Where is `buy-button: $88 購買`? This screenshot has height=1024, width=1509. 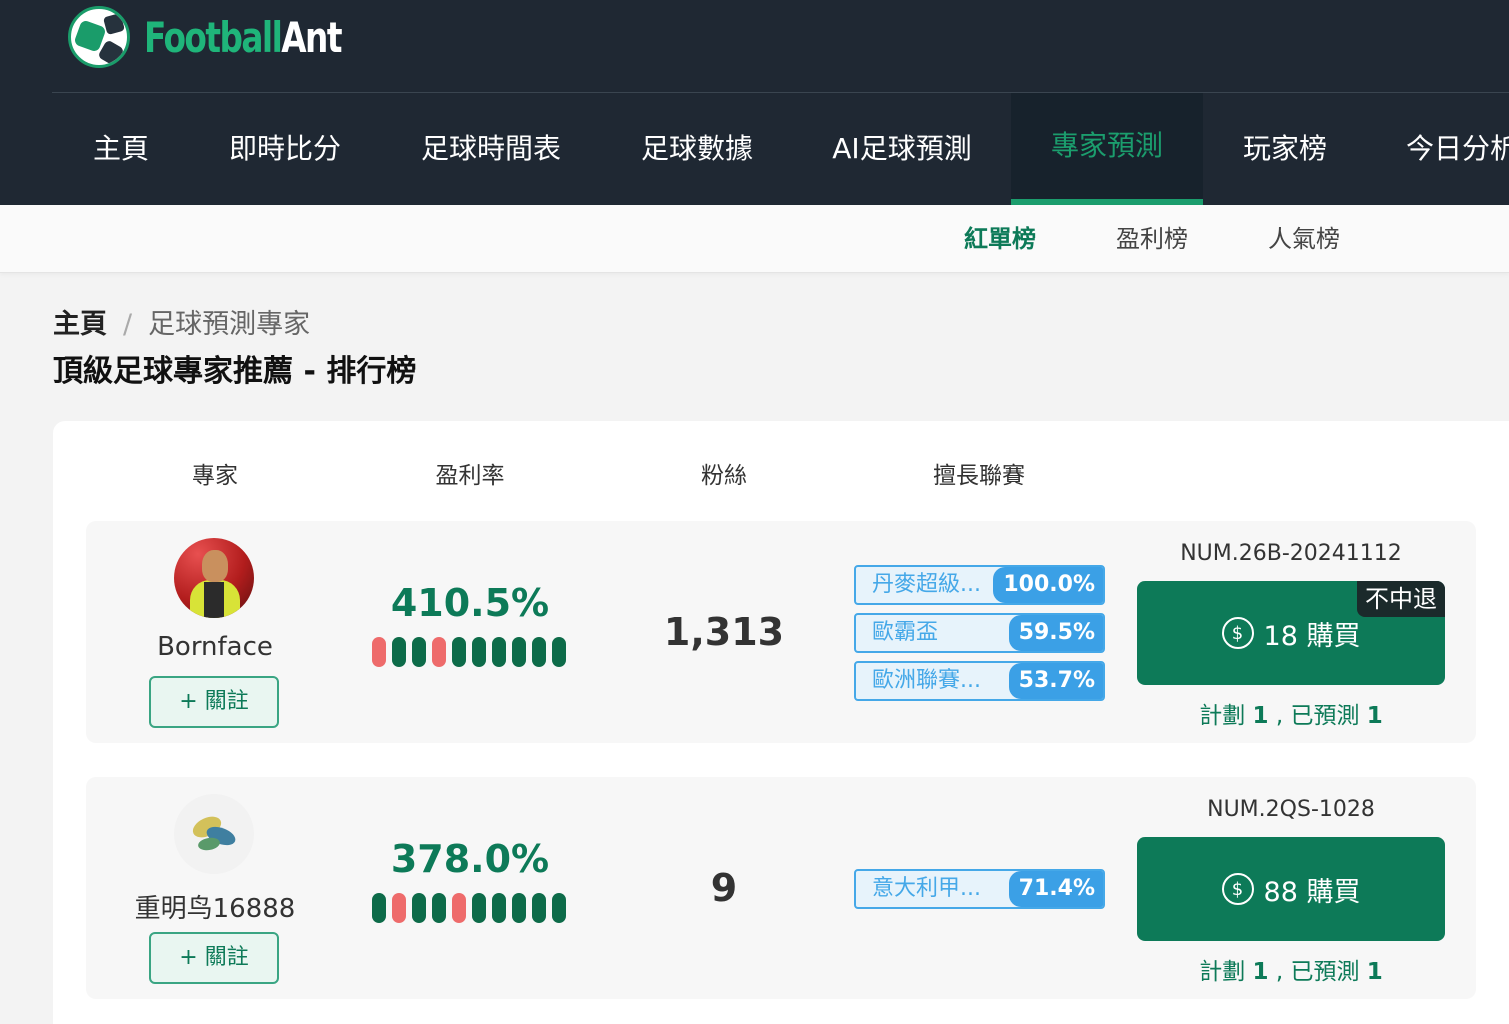
buy-button: $88 購買 is located at coordinates (1291, 889).